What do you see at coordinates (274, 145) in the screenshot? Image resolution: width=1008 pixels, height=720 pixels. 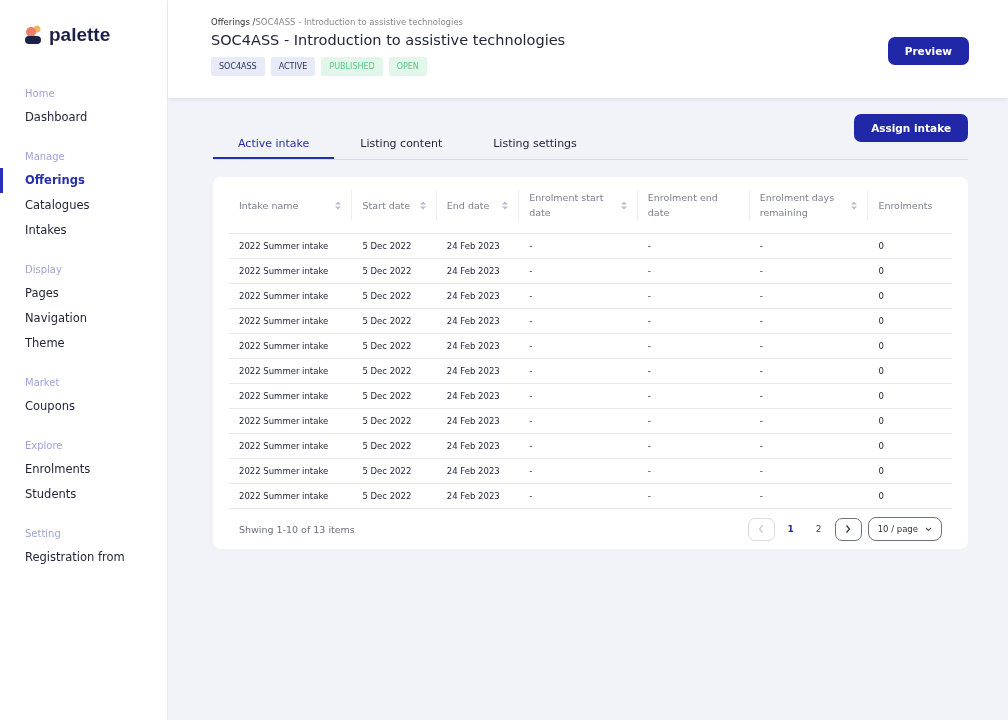 I see `tab: Active intake` at bounding box center [274, 145].